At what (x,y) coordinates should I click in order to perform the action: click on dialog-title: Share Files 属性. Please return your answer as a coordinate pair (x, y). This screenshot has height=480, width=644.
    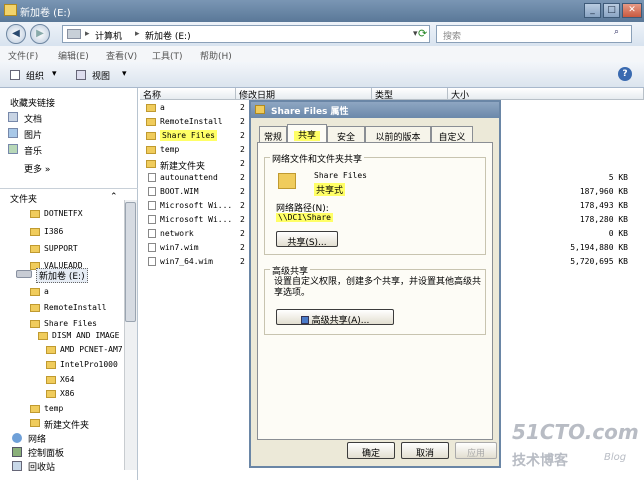
    Looking at the image, I should click on (310, 112).